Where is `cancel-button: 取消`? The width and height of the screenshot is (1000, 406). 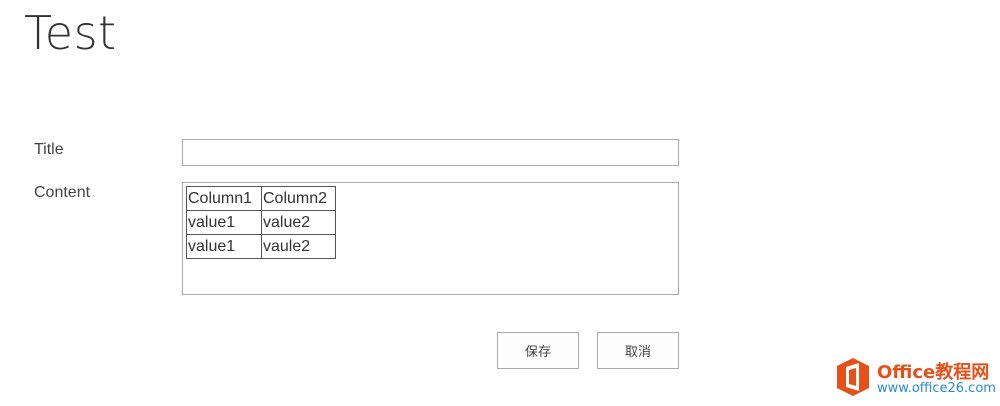 cancel-button: 取消 is located at coordinates (638, 350).